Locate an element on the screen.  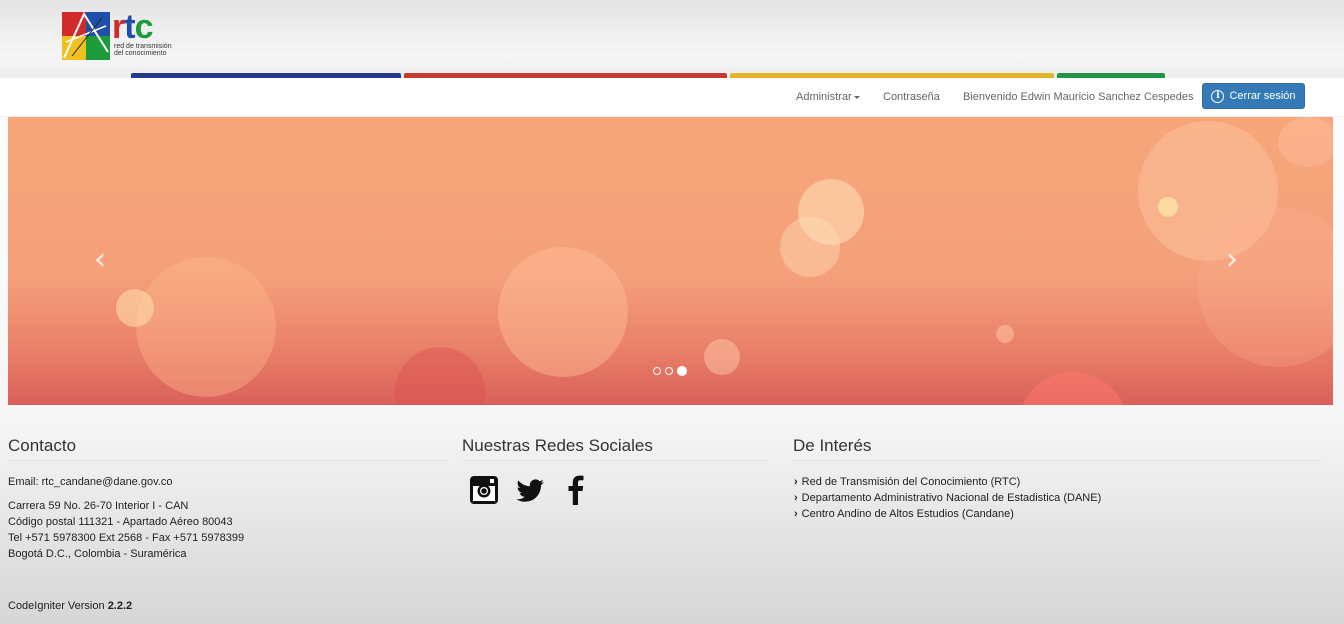
nav-password-link: Contraseña is located at coordinates (911, 97).